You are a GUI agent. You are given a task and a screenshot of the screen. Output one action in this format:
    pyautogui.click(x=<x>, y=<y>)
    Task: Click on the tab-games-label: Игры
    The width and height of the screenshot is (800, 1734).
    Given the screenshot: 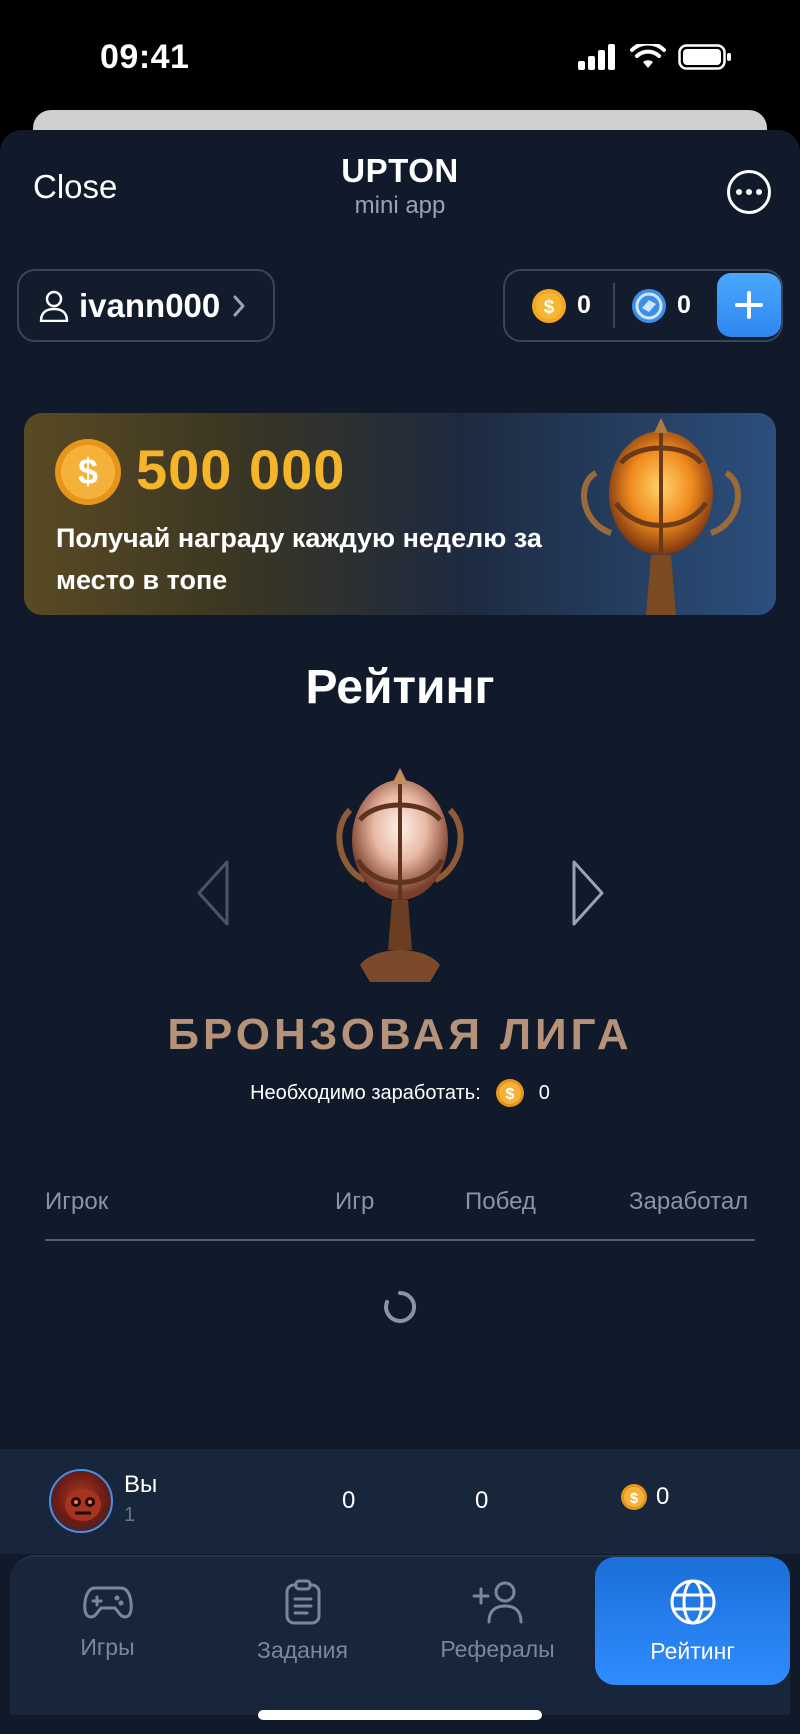 What is the action you would take?
    pyautogui.click(x=107, y=1646)
    